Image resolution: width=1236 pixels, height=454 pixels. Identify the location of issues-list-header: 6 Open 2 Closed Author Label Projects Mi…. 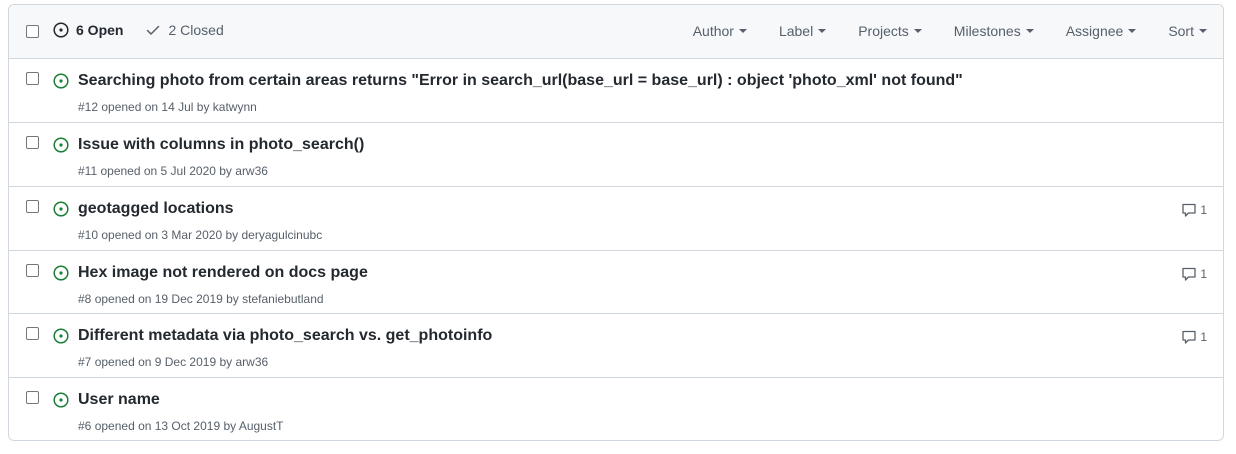
(616, 32).